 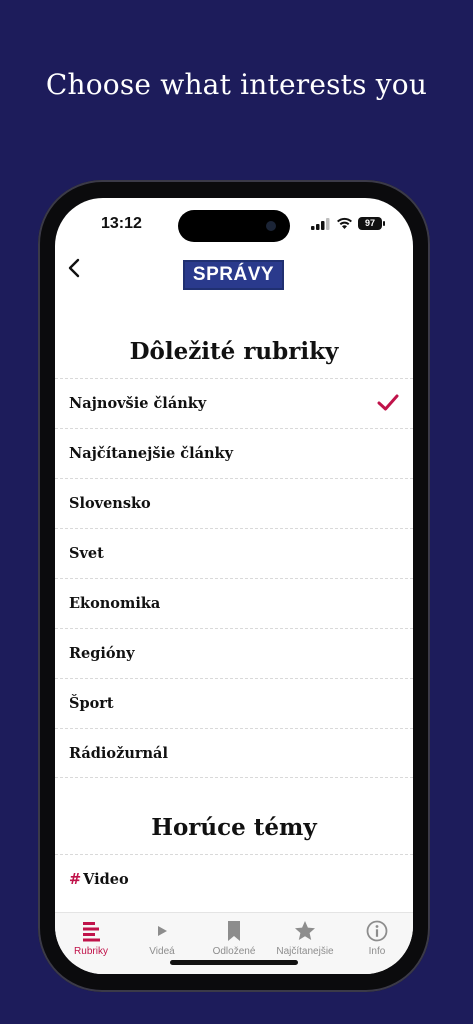 I want to click on list-item-label: Rádiožurnál, so click(x=118, y=753).